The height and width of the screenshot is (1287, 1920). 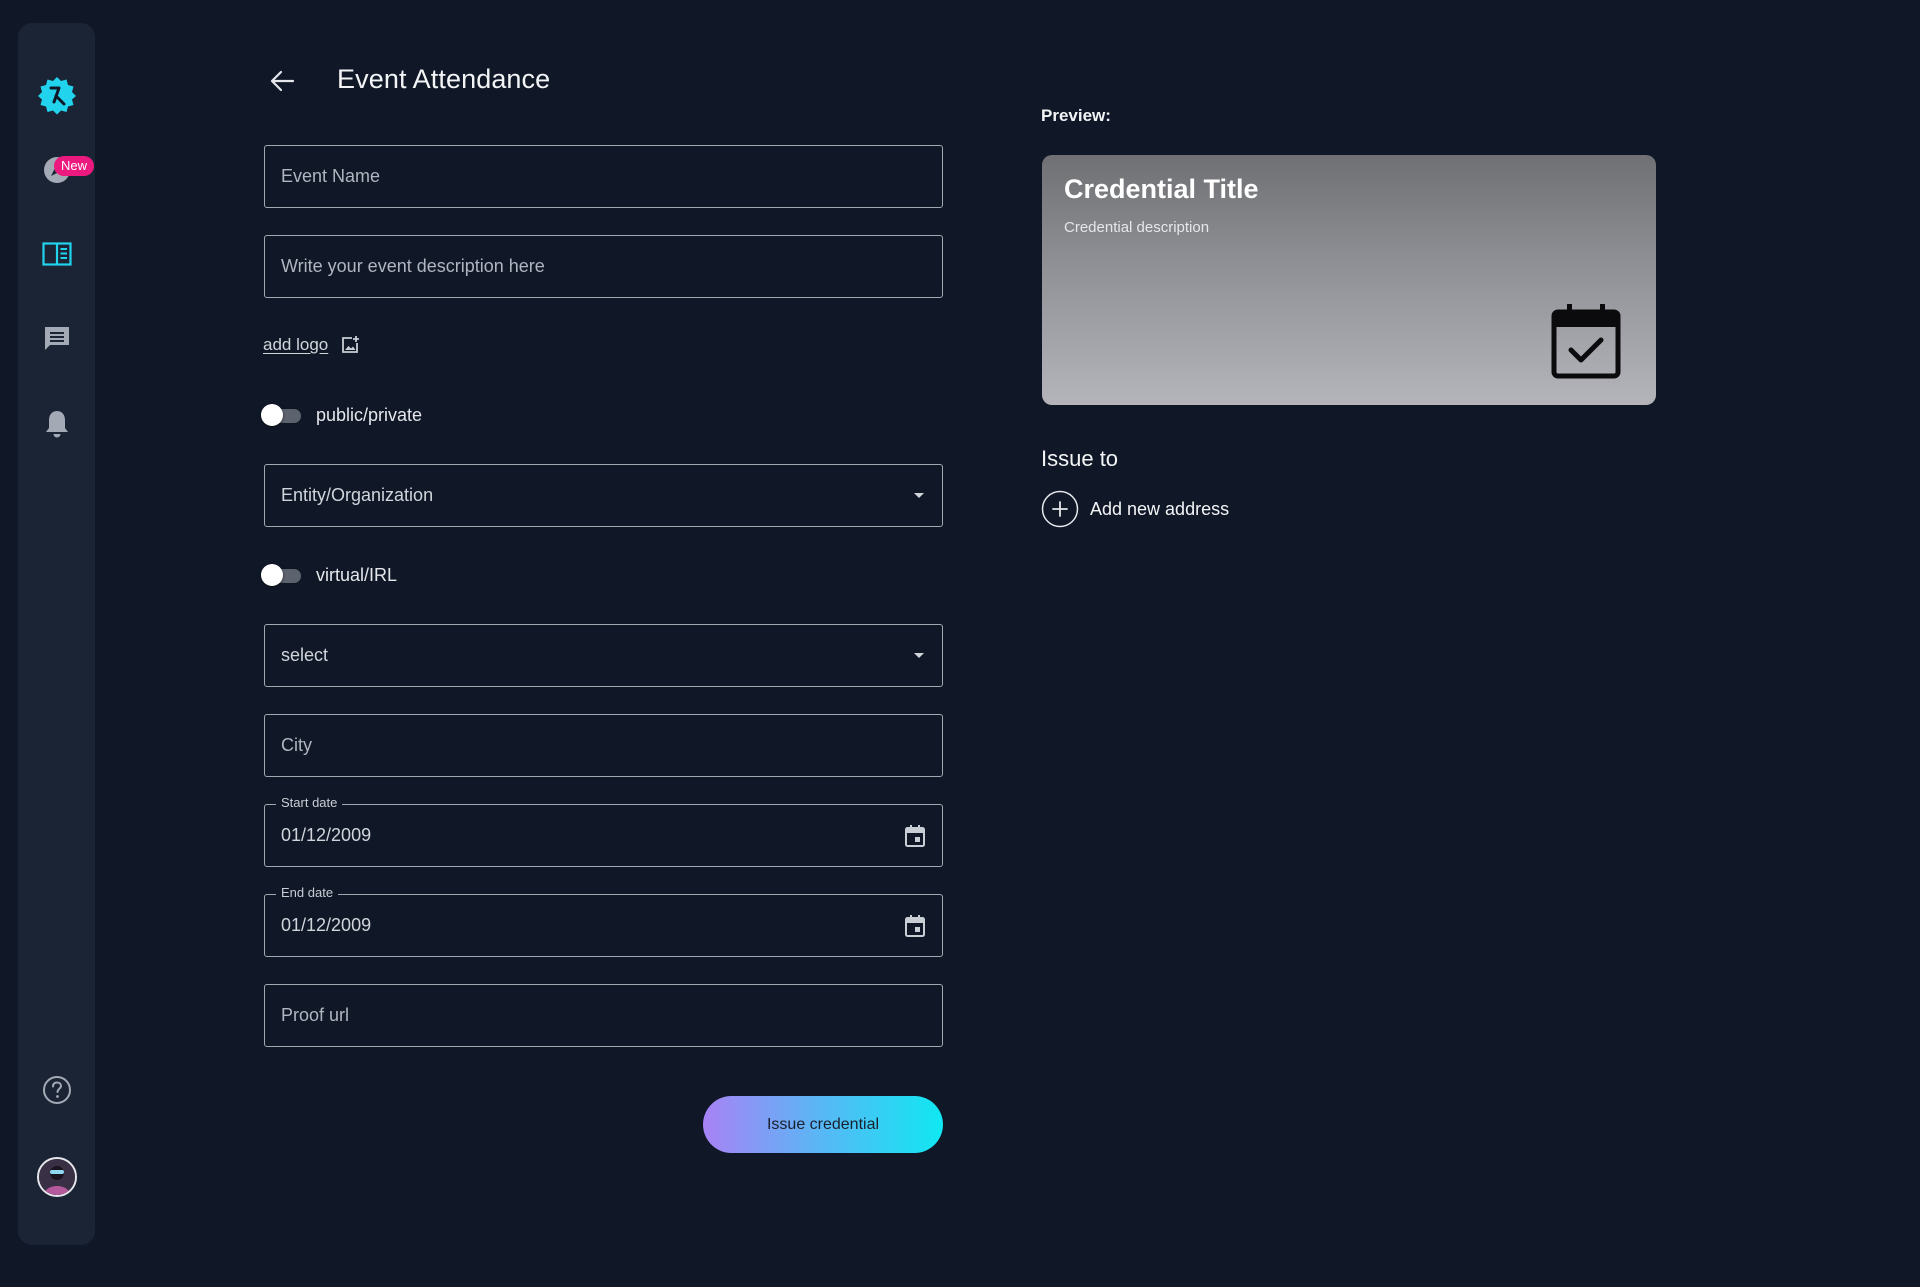 I want to click on sidebar-item-profile, so click(x=56, y=1177).